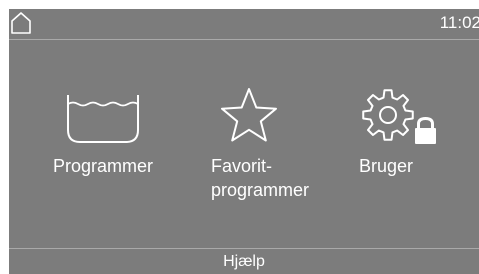 The width and height of the screenshot is (479, 274). I want to click on home-icon, so click(21, 23).